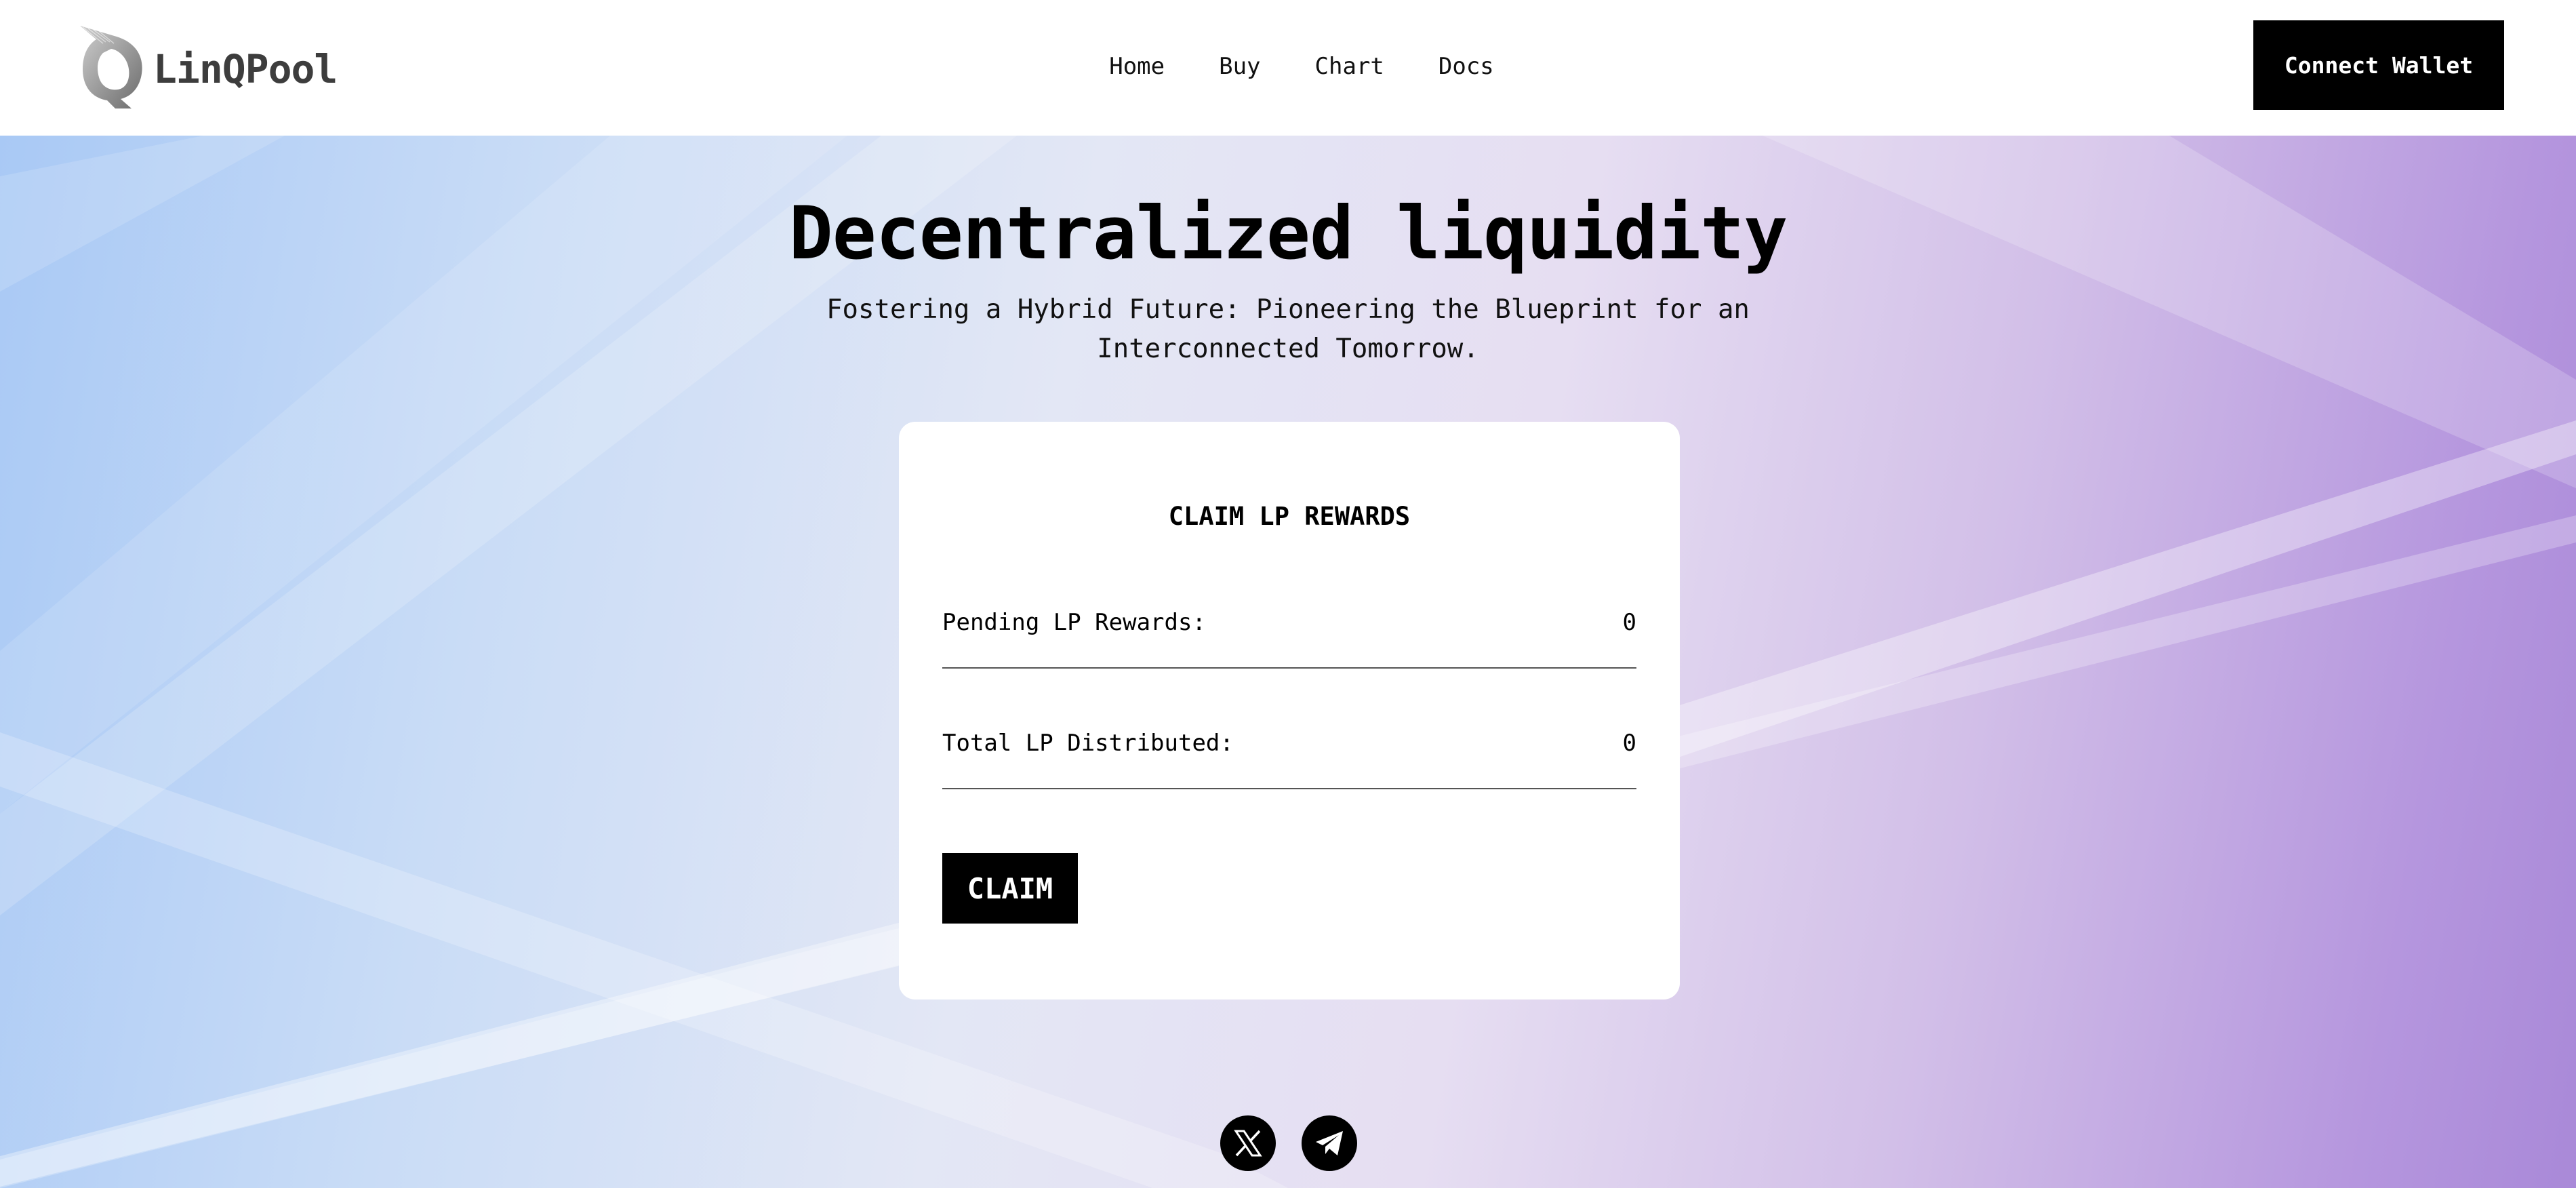 This screenshot has width=2576, height=1188. Describe the element at coordinates (1629, 622) in the screenshot. I see `pending-rewards-value: 0` at that location.